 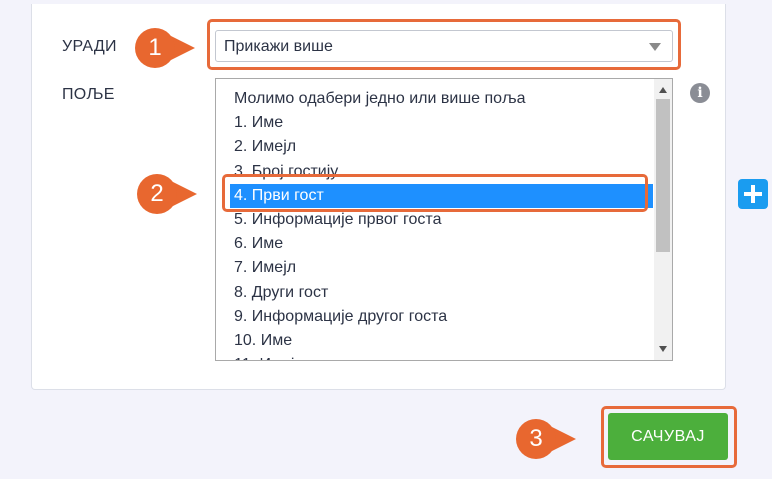 I want to click on annotation-badge-2: 2, so click(x=171, y=194).